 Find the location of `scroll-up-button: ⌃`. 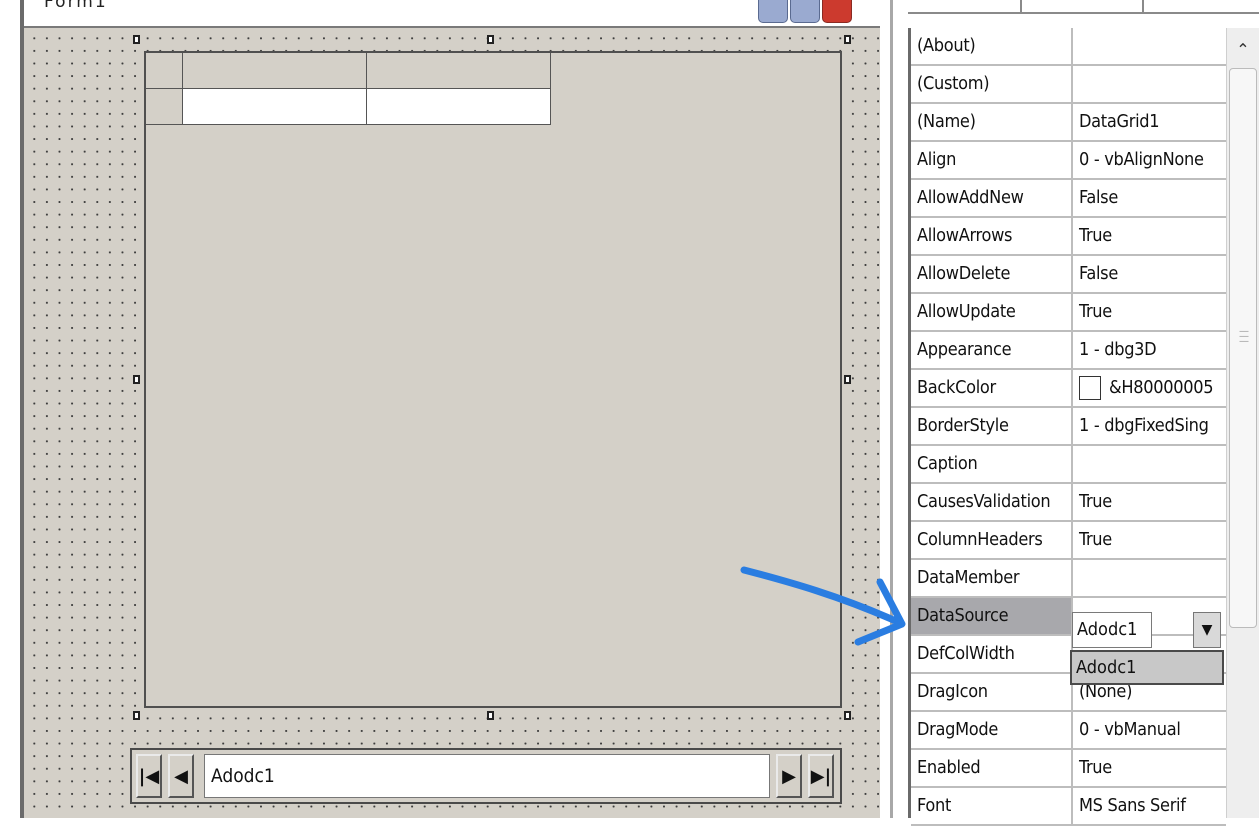

scroll-up-button: ⌃ is located at coordinates (1243, 49).